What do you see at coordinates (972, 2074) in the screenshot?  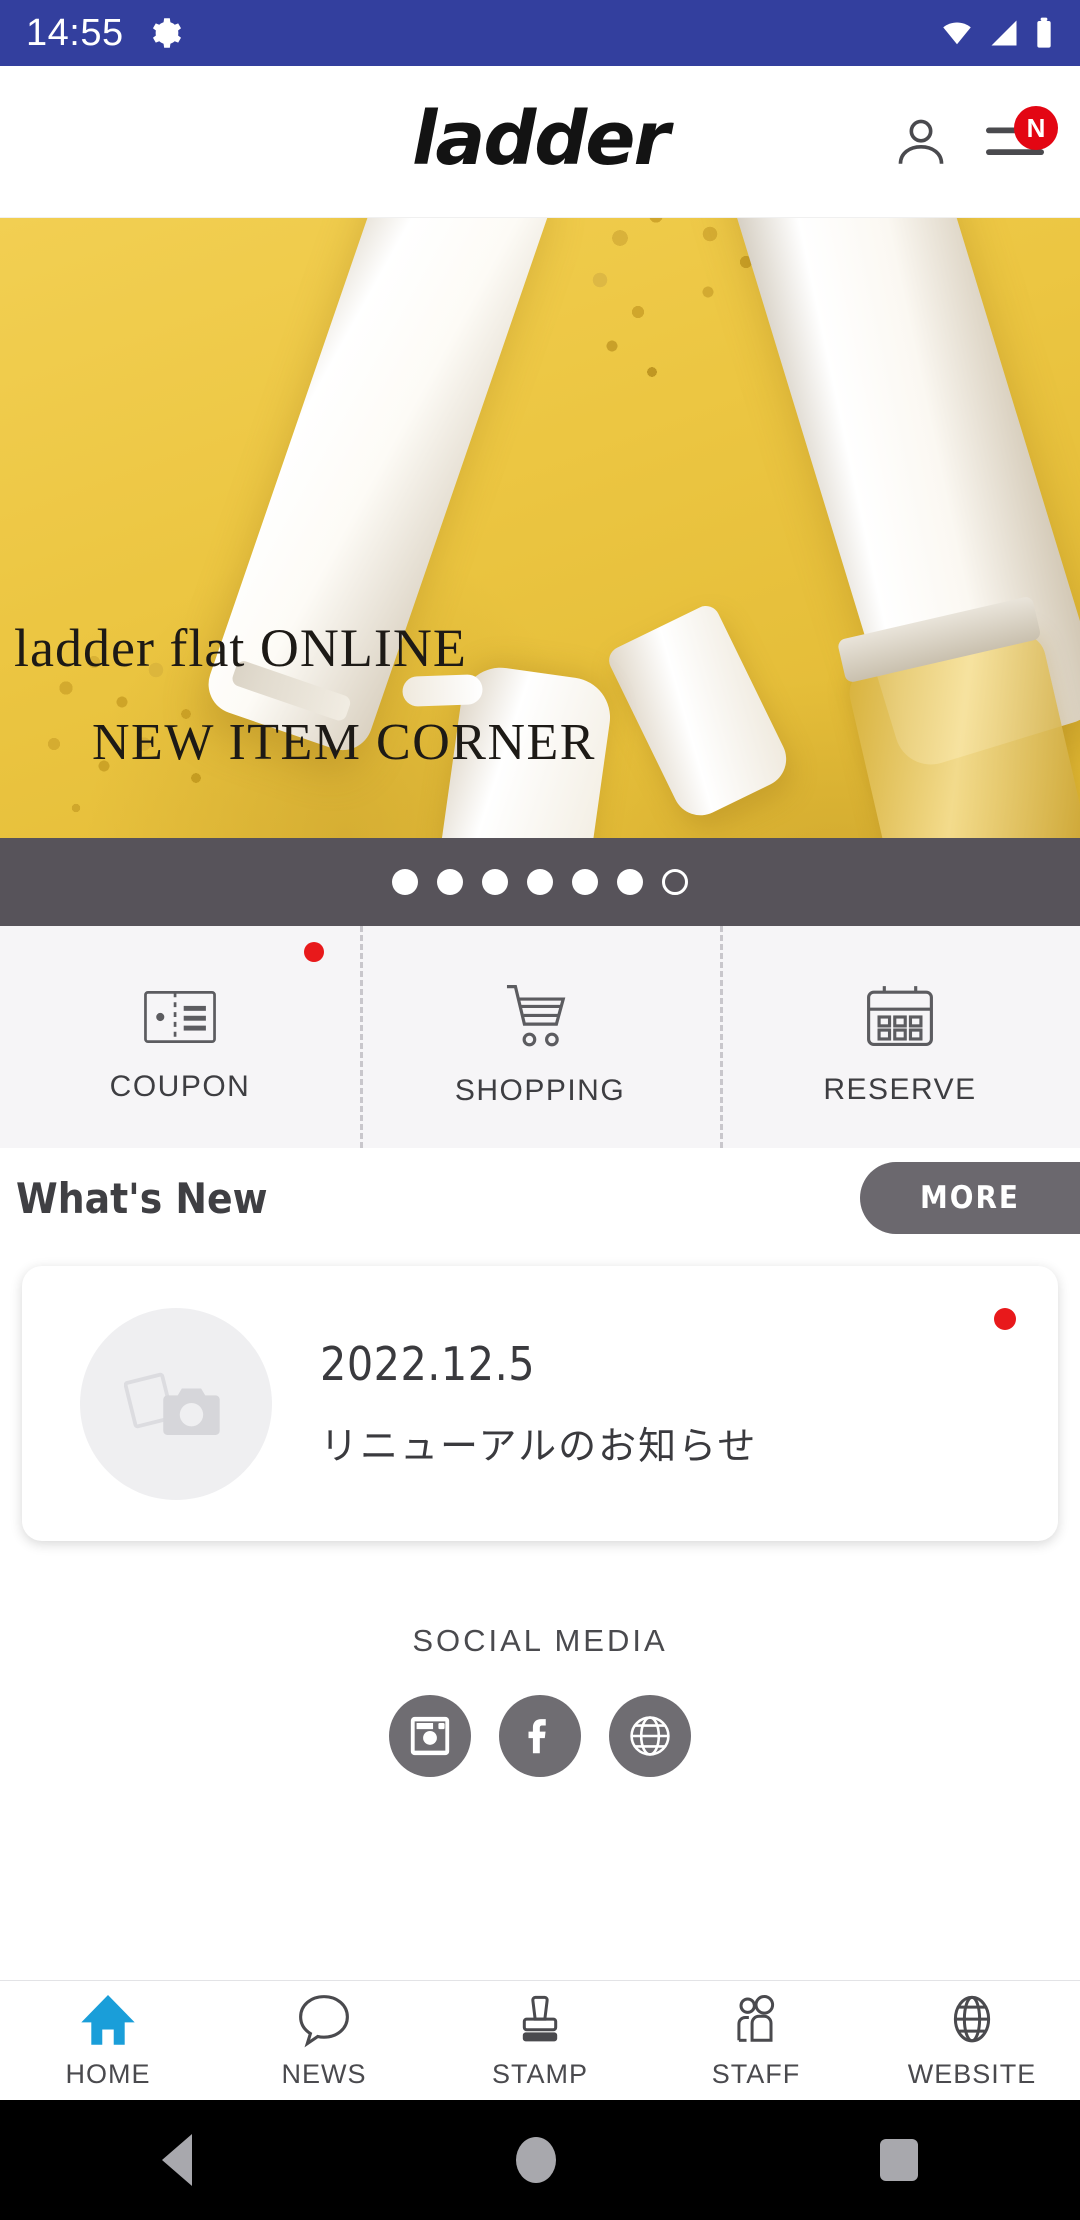 I see `nav-label: WEBSITE` at bounding box center [972, 2074].